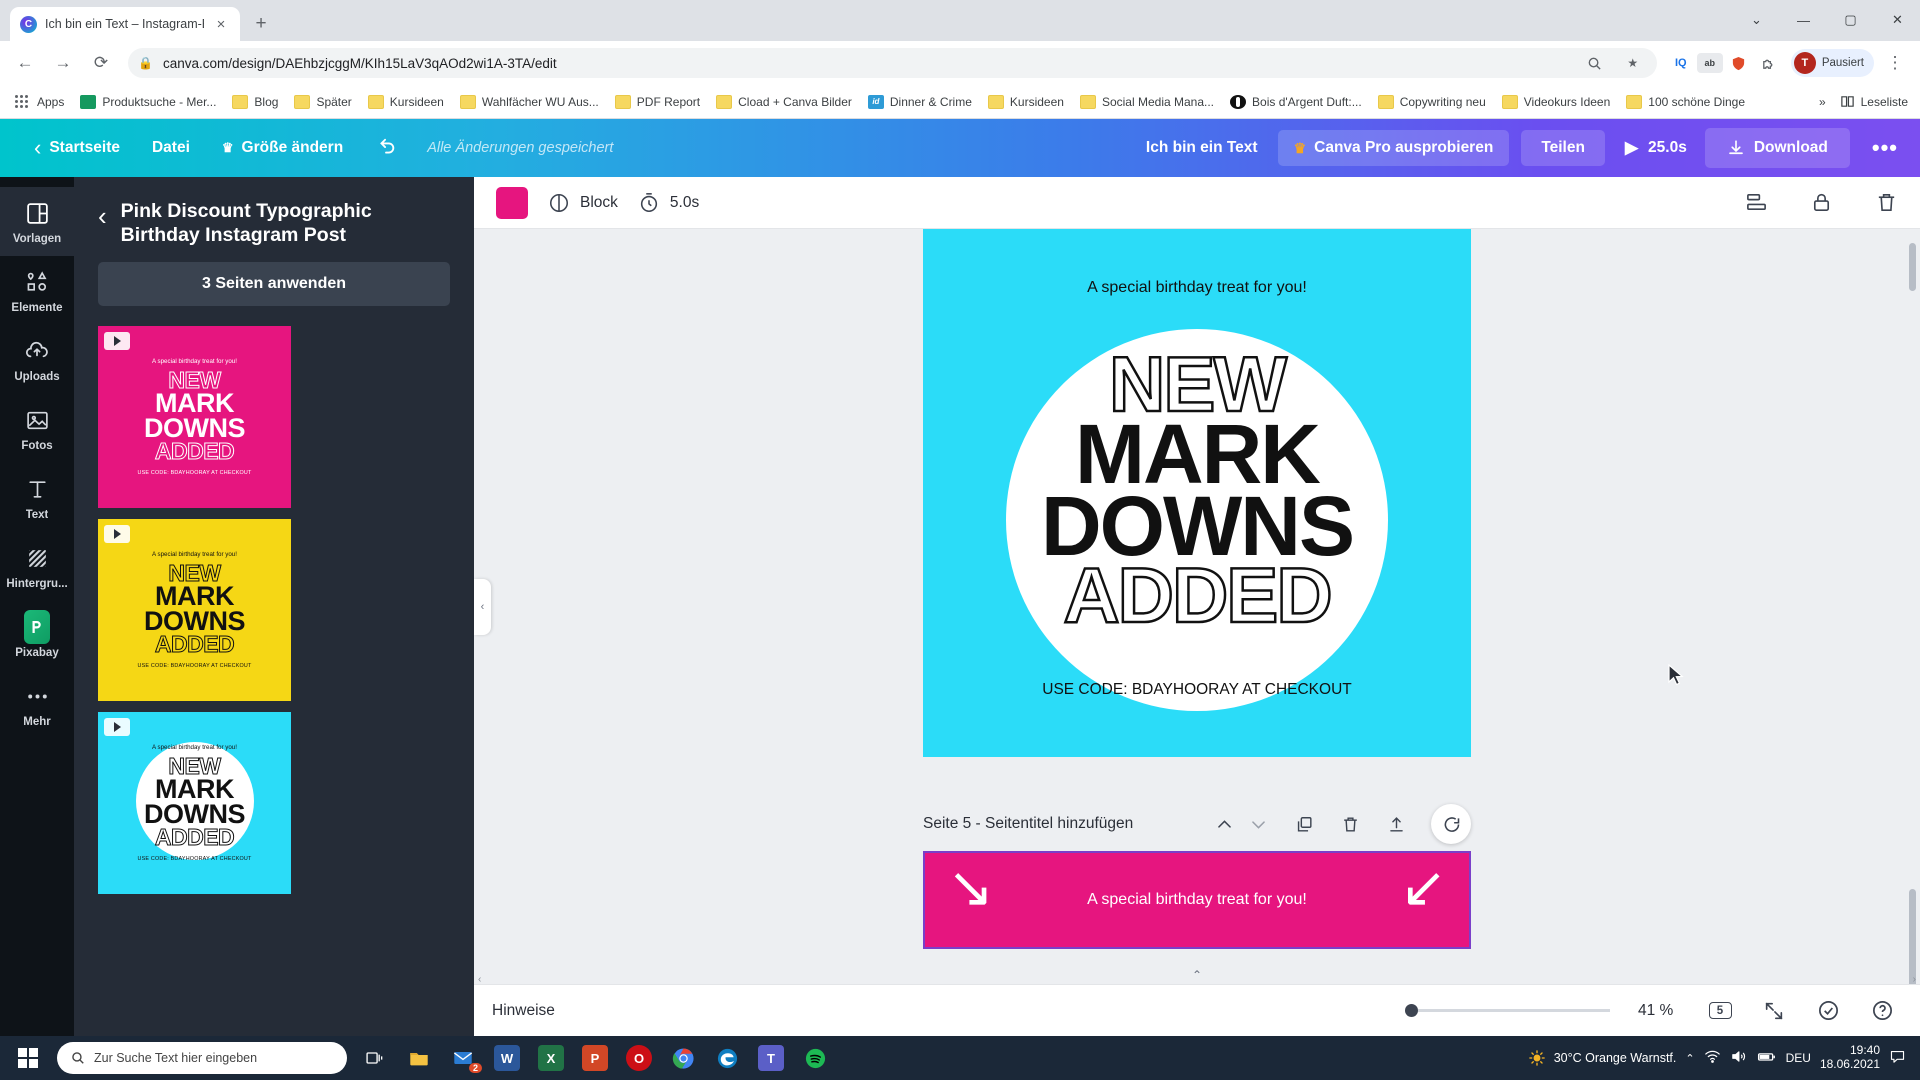  What do you see at coordinates (386, 148) in the screenshot?
I see `undo-button` at bounding box center [386, 148].